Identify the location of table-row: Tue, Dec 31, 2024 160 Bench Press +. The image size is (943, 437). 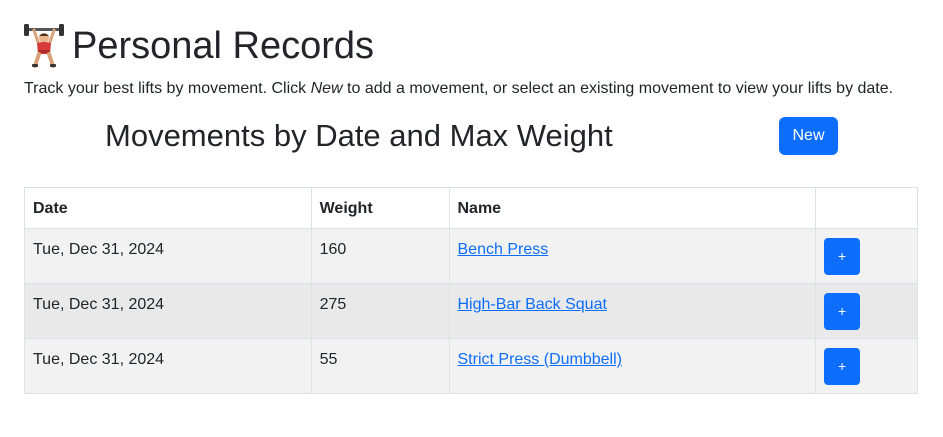
(471, 256).